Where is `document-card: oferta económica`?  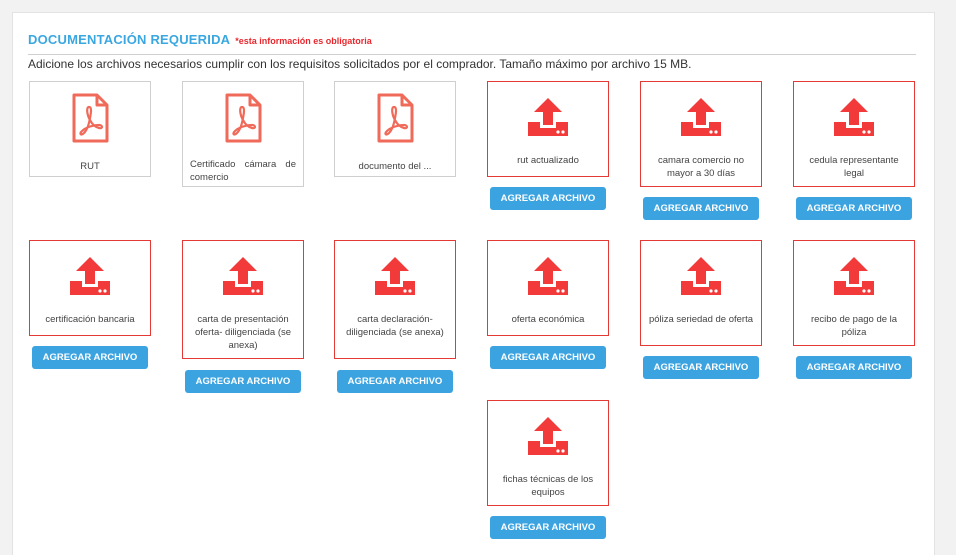 document-card: oferta económica is located at coordinates (548, 288).